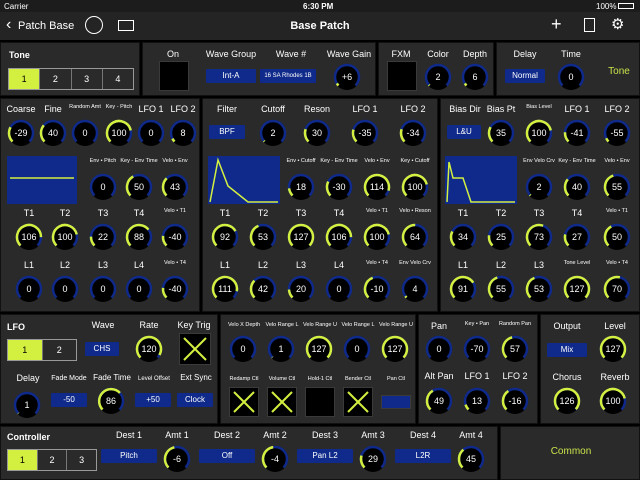 Image resolution: width=640 pixels, height=480 pixels. Describe the element at coordinates (619, 72) in the screenshot. I see `tone-button: Tone` at that location.